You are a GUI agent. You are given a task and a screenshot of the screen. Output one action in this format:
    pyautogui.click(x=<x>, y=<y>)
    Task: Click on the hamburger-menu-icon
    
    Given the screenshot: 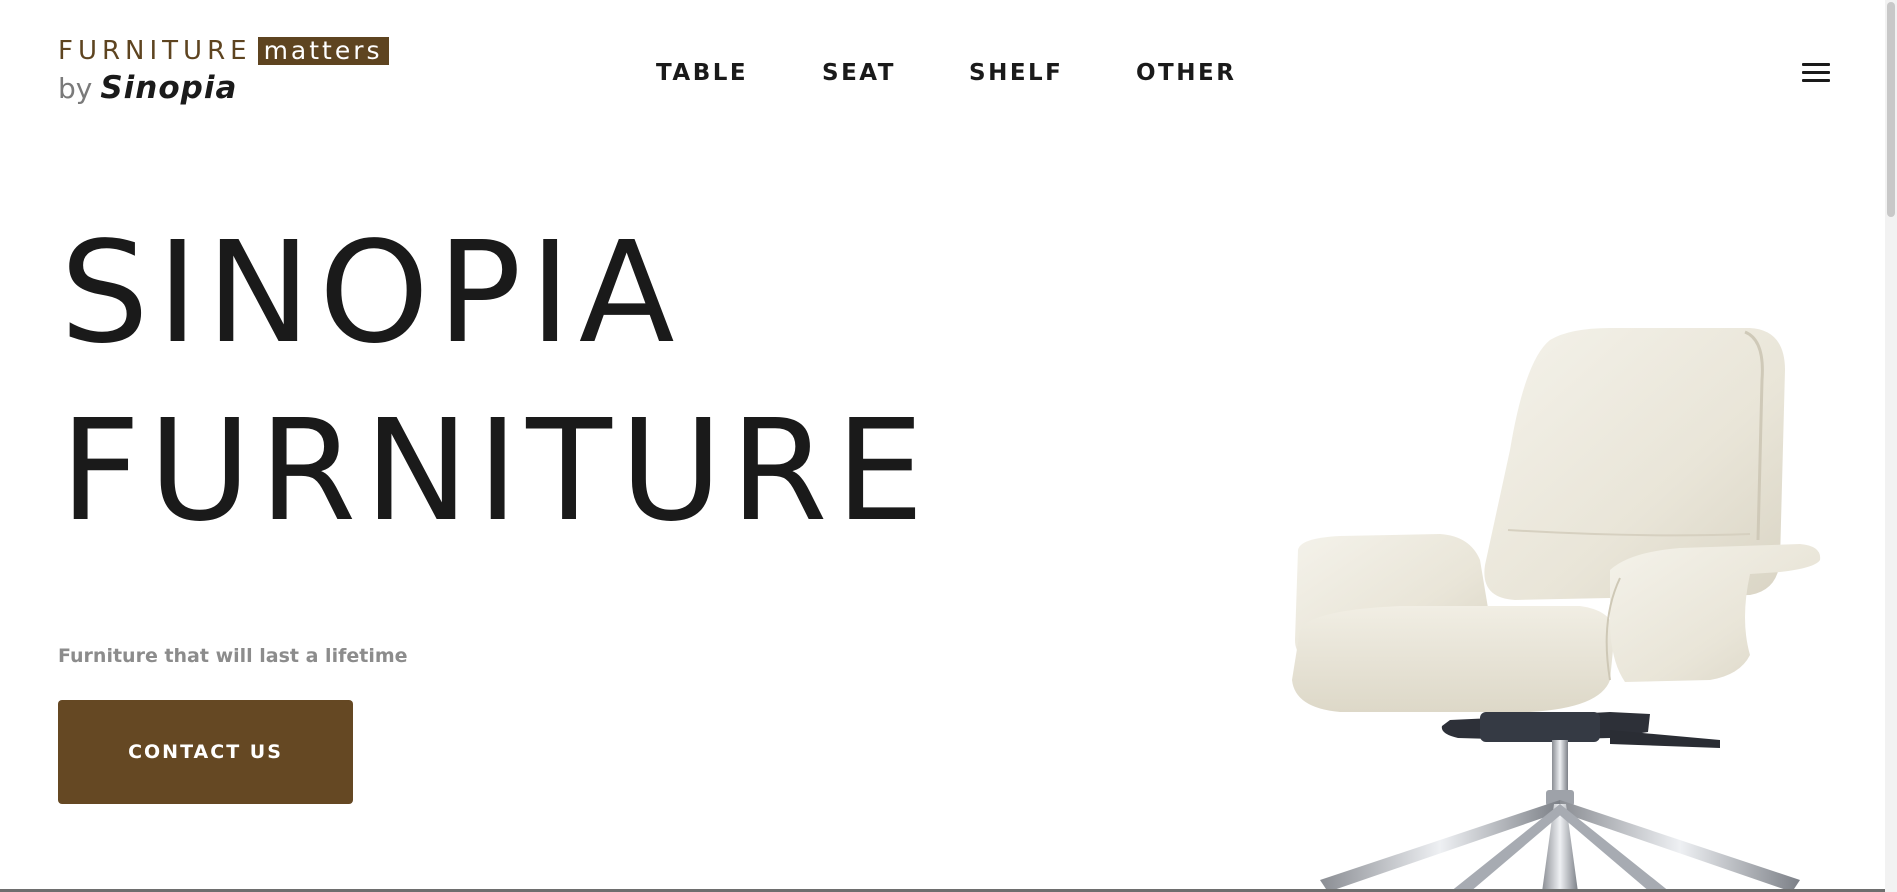 What is the action you would take?
    pyautogui.click(x=1818, y=74)
    